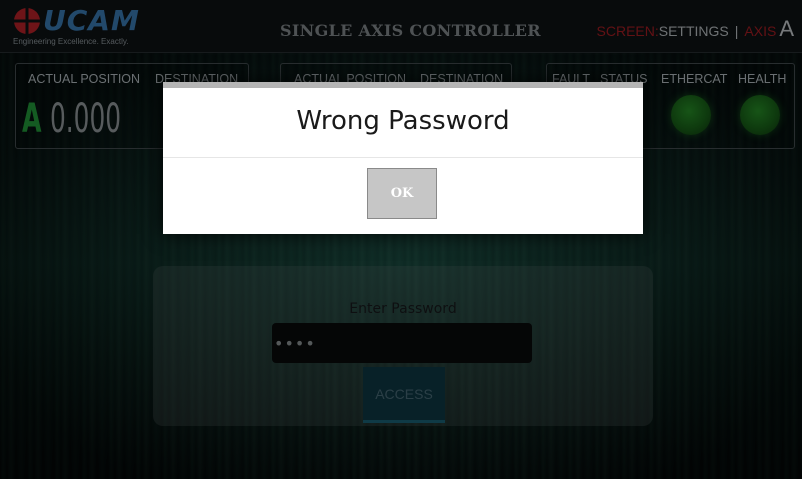 The height and width of the screenshot is (479, 802). I want to click on ok-button: OK, so click(402, 193).